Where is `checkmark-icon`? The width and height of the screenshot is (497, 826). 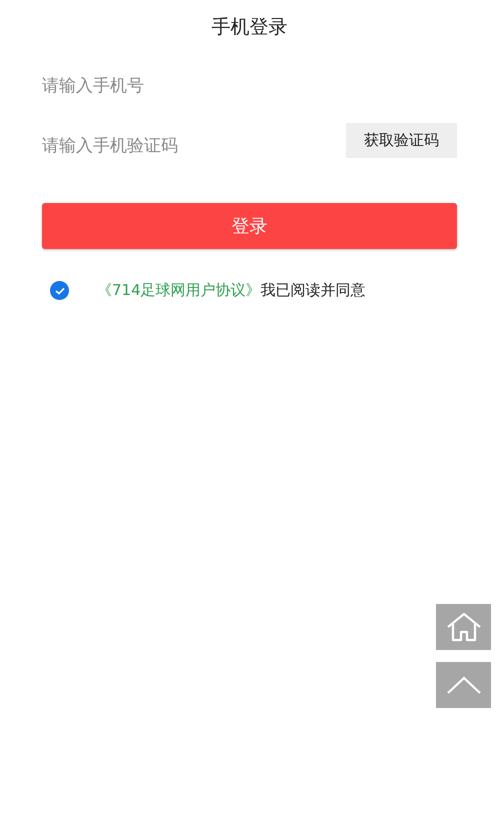 checkmark-icon is located at coordinates (59, 290).